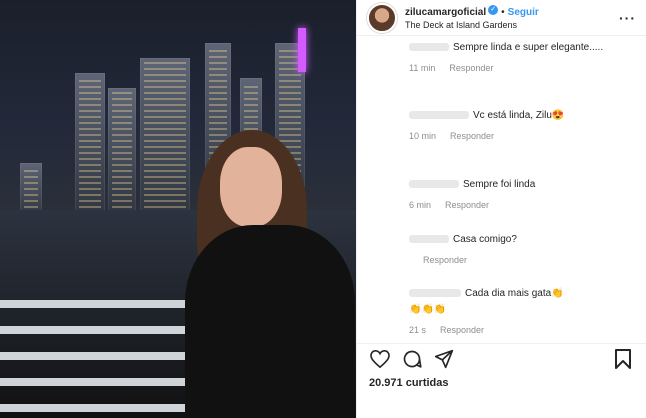 The width and height of the screenshot is (646, 418). What do you see at coordinates (423, 136) in the screenshot?
I see `comment-time: 10 min` at bounding box center [423, 136].